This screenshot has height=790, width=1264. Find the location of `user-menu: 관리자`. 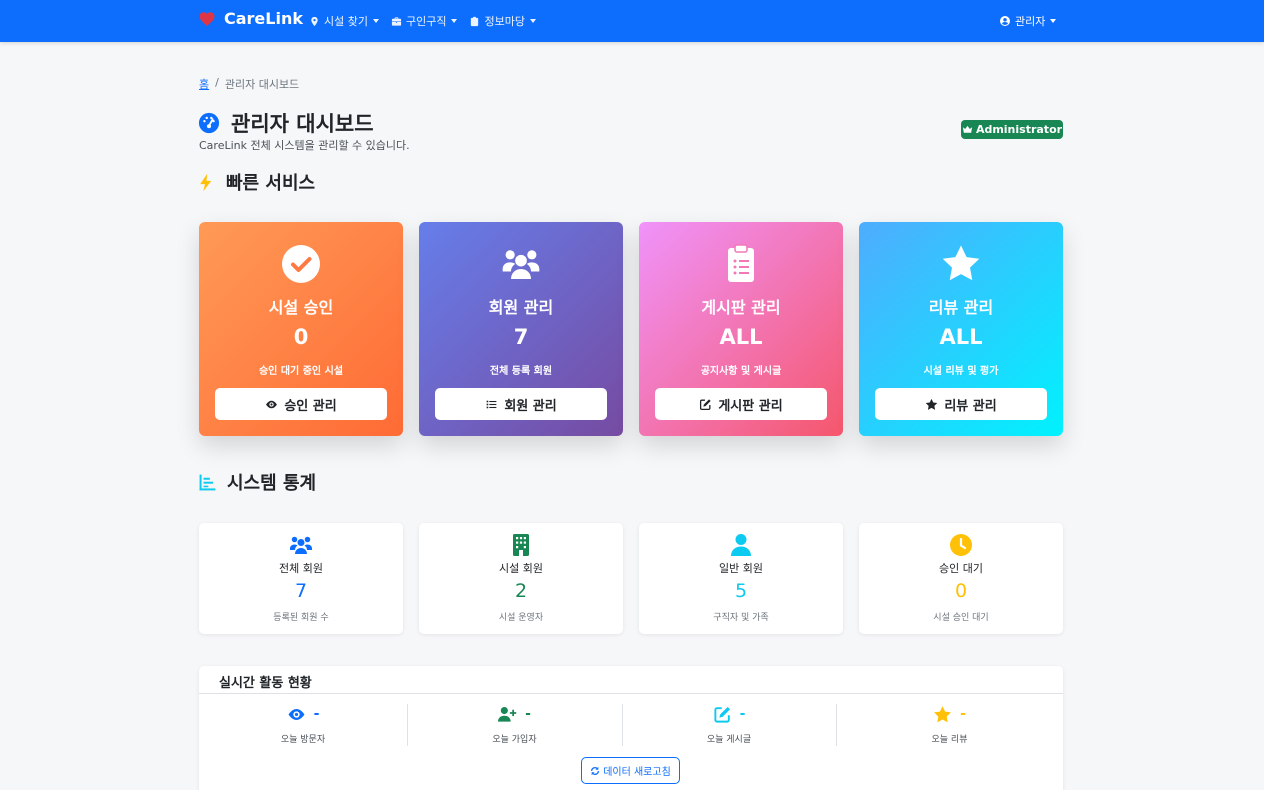

user-menu: 관리자 is located at coordinates (1028, 21).